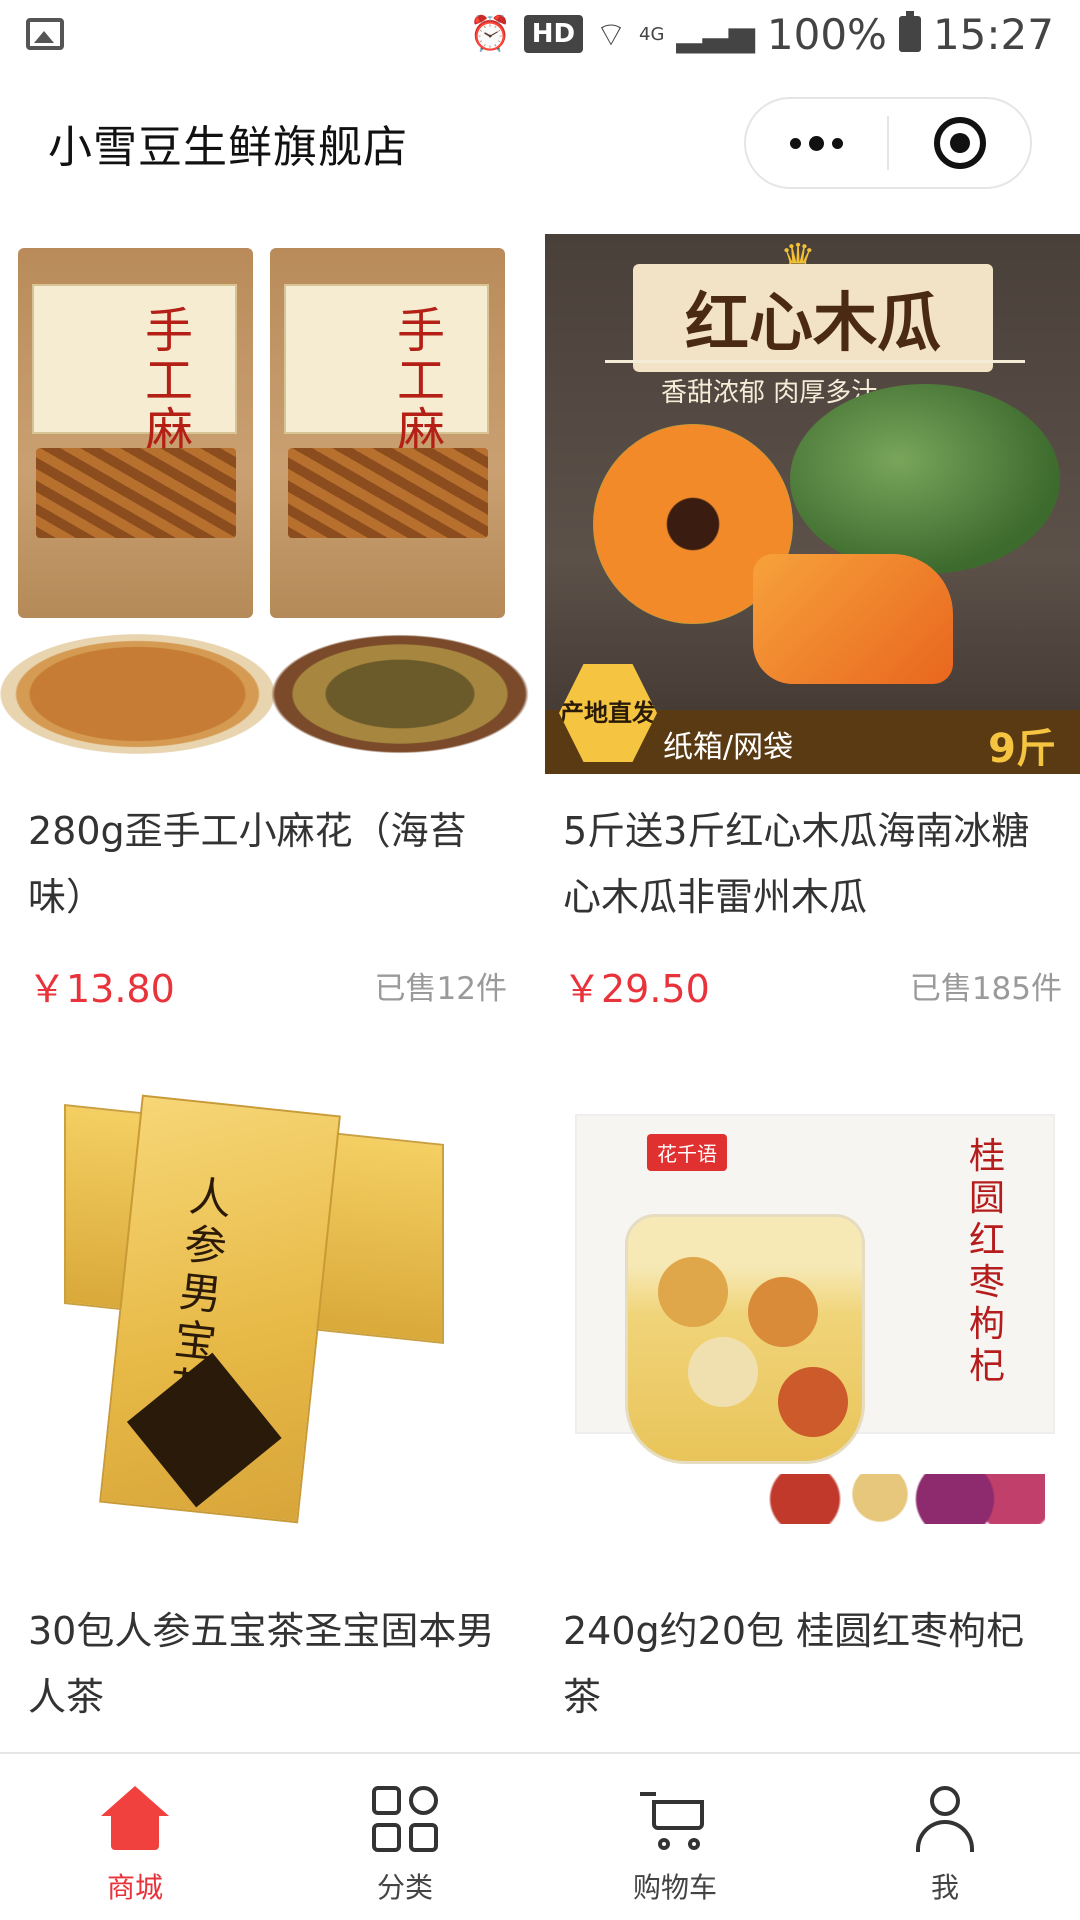 This screenshot has height=1920, width=1080. I want to click on box-title: 桂圆红枣枸杞, so click(987, 1261).